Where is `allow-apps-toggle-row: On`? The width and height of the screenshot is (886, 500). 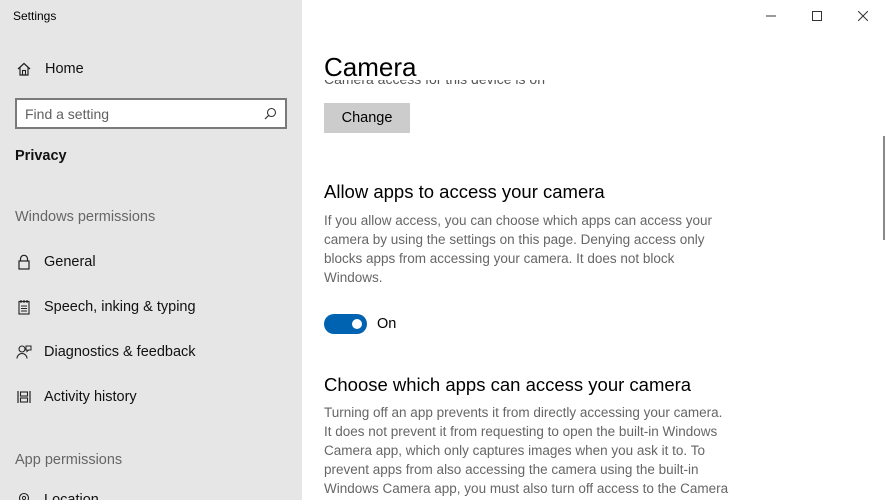
allow-apps-toggle-row: On is located at coordinates (360, 324).